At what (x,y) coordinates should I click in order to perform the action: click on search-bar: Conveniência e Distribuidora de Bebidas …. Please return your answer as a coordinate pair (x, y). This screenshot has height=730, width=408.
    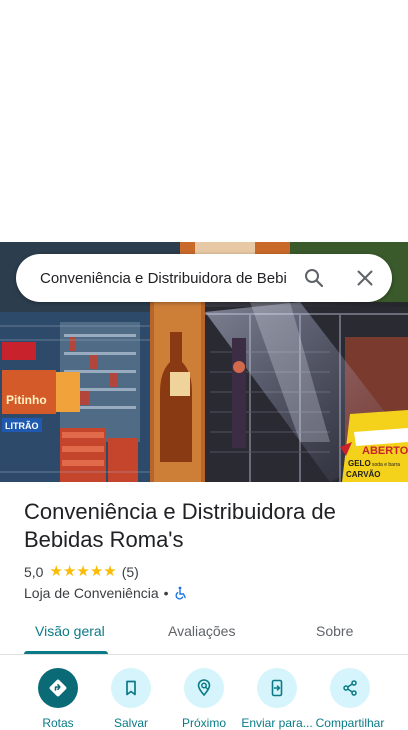
    Looking at the image, I should click on (204, 278).